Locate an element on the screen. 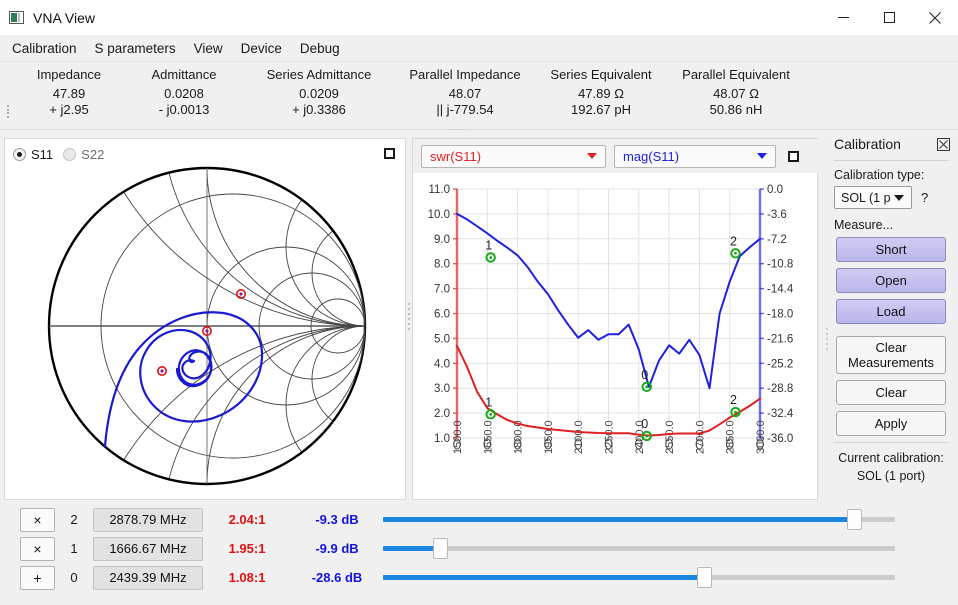  menu-item-view: View is located at coordinates (208, 48).